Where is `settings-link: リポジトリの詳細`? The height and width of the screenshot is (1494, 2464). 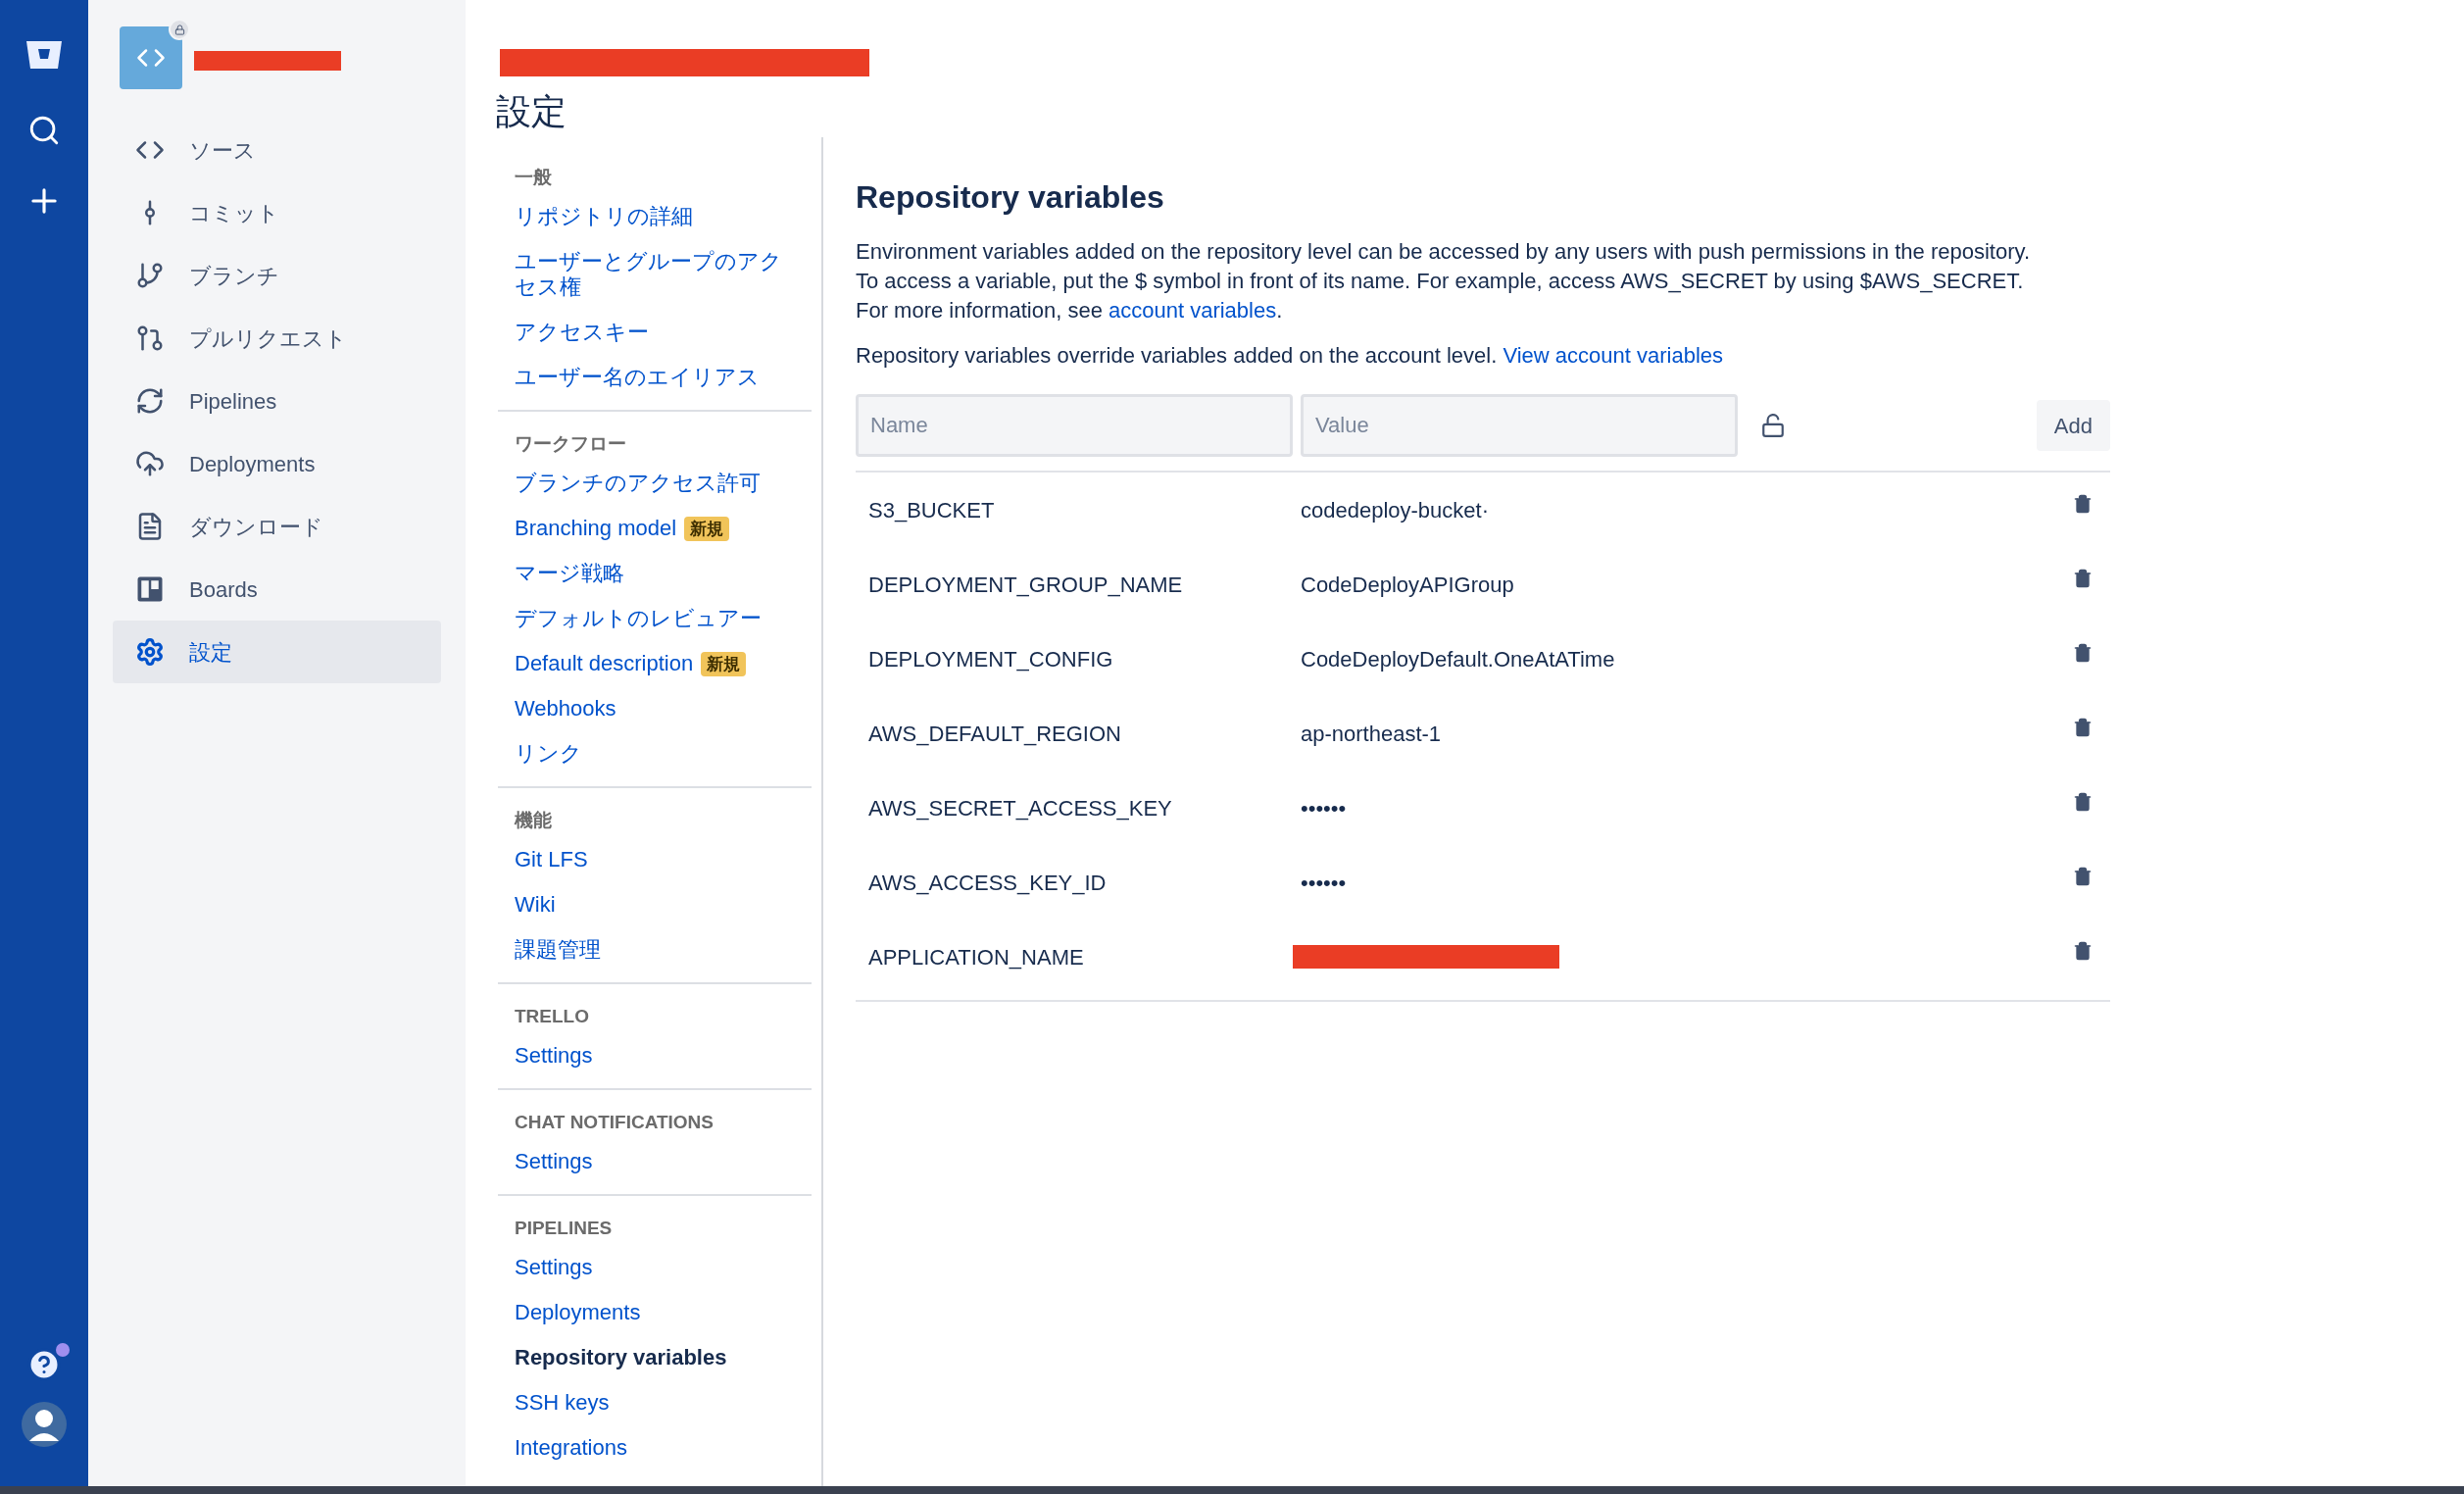 settings-link: リポジトリの詳細 is located at coordinates (604, 217).